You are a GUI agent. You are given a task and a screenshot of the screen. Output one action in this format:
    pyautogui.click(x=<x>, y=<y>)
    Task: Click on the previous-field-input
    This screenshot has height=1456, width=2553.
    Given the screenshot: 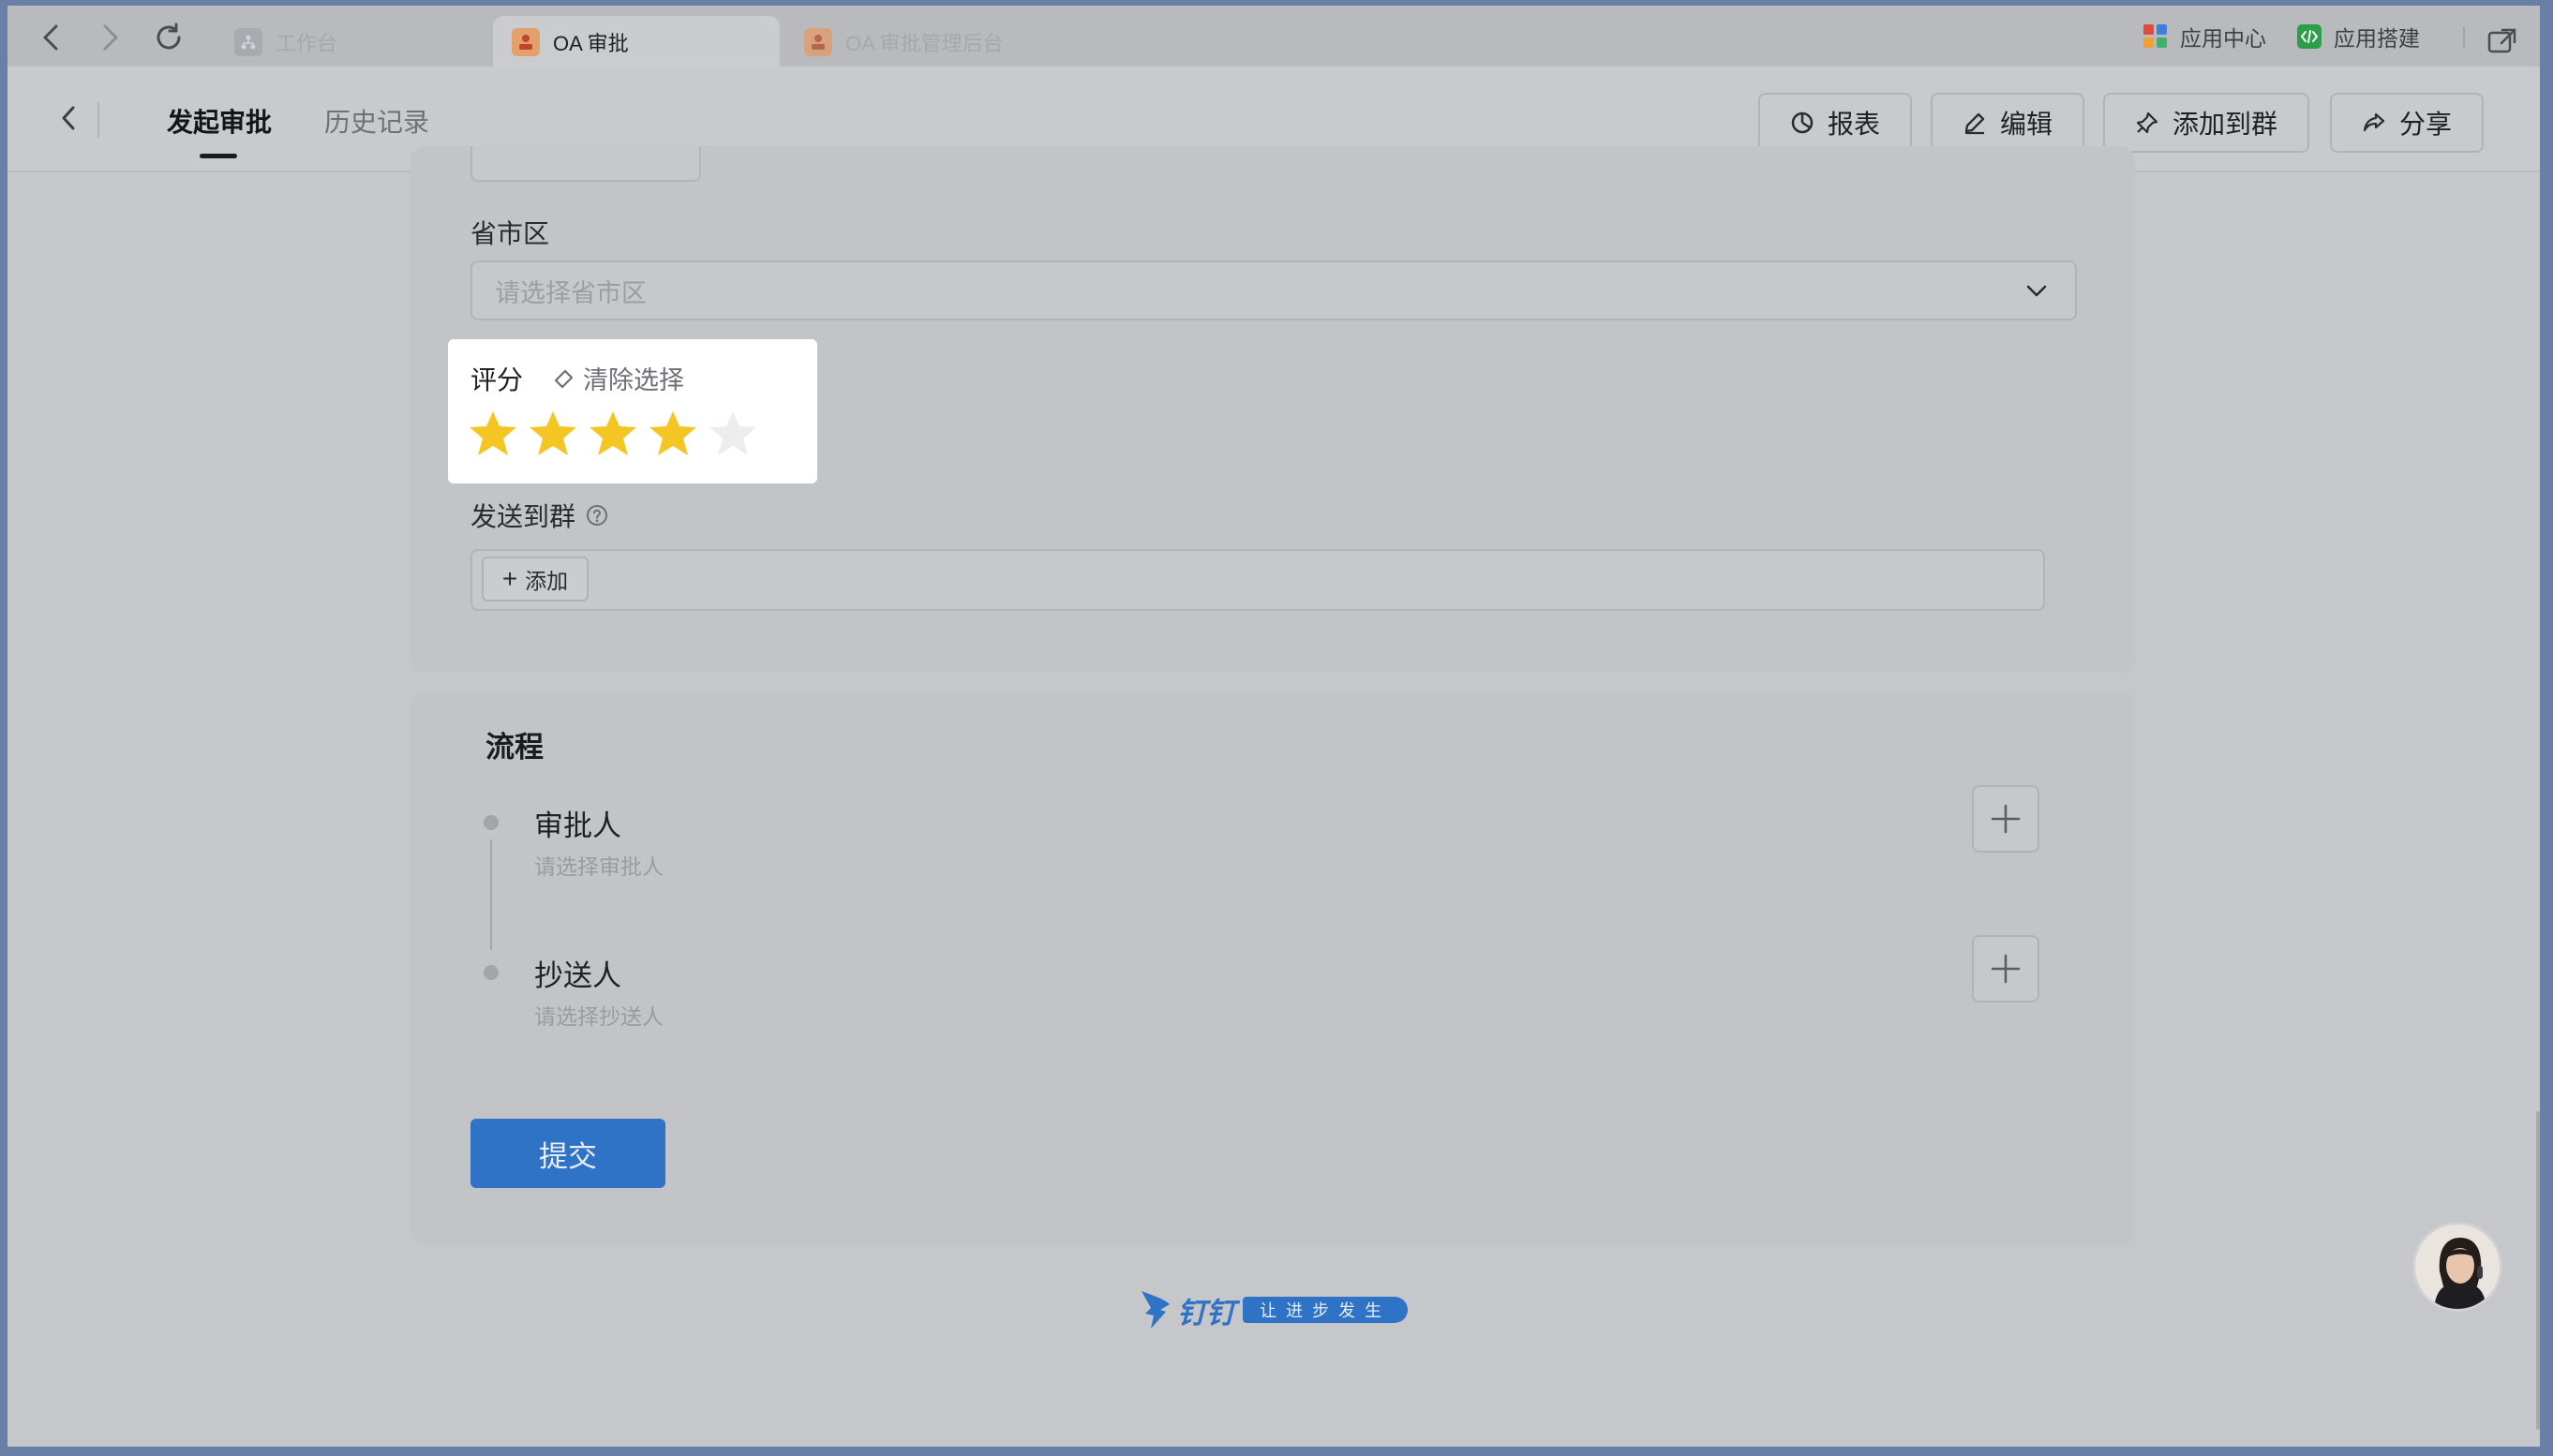 What is the action you would take?
    pyautogui.click(x=585, y=164)
    